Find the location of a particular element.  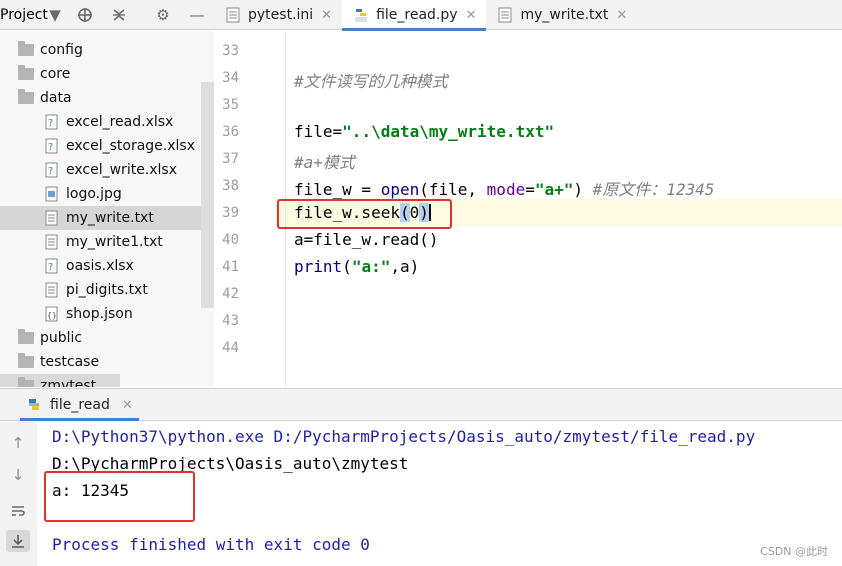

console-exit-line: Process finished with exit code 0 is located at coordinates (211, 544).